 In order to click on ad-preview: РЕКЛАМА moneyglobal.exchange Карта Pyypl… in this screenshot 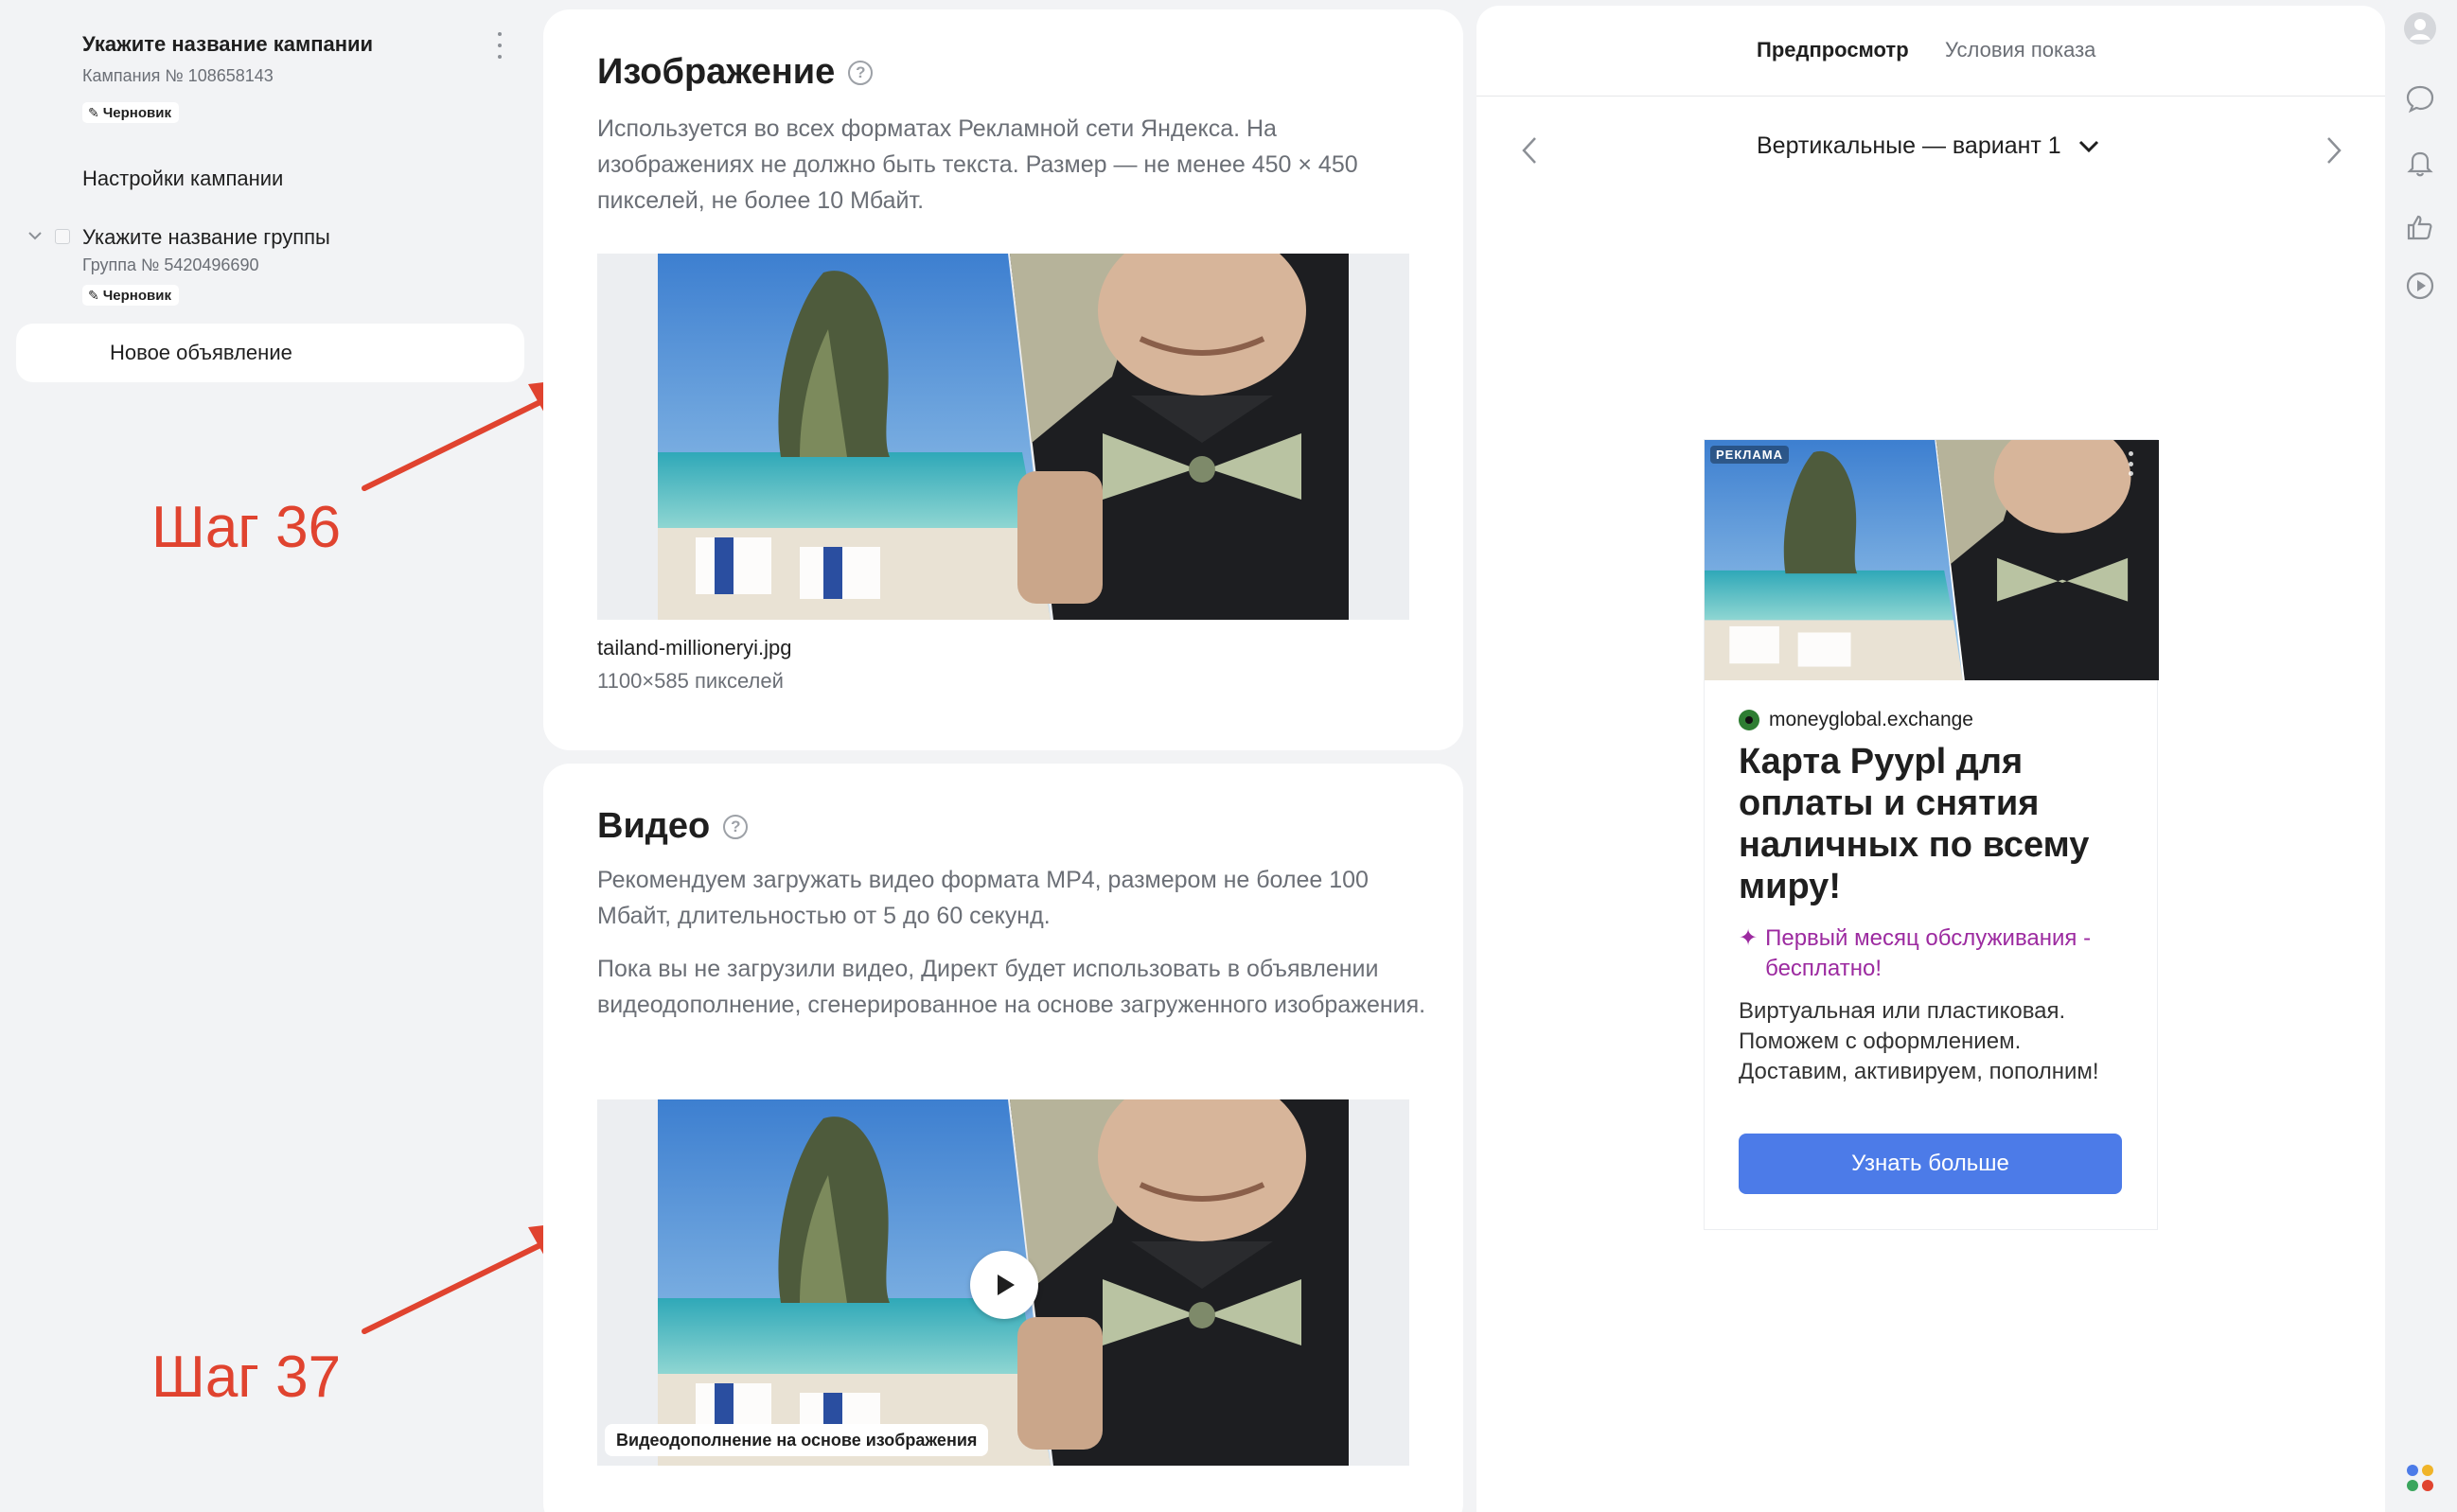, I will do `click(1931, 834)`.